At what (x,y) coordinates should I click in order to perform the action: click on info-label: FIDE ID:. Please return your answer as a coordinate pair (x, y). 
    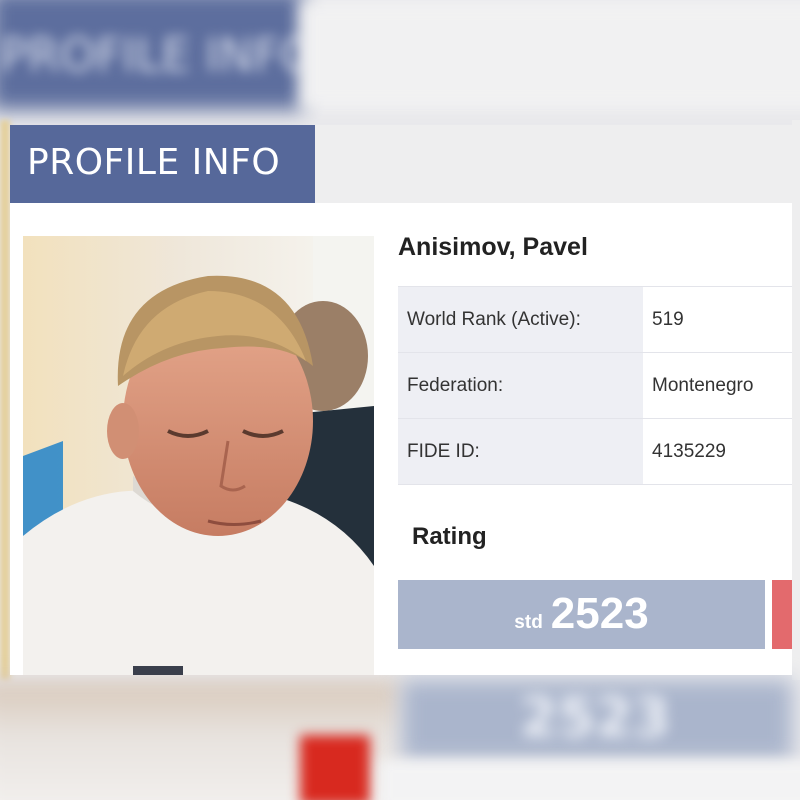
    Looking at the image, I should click on (520, 451).